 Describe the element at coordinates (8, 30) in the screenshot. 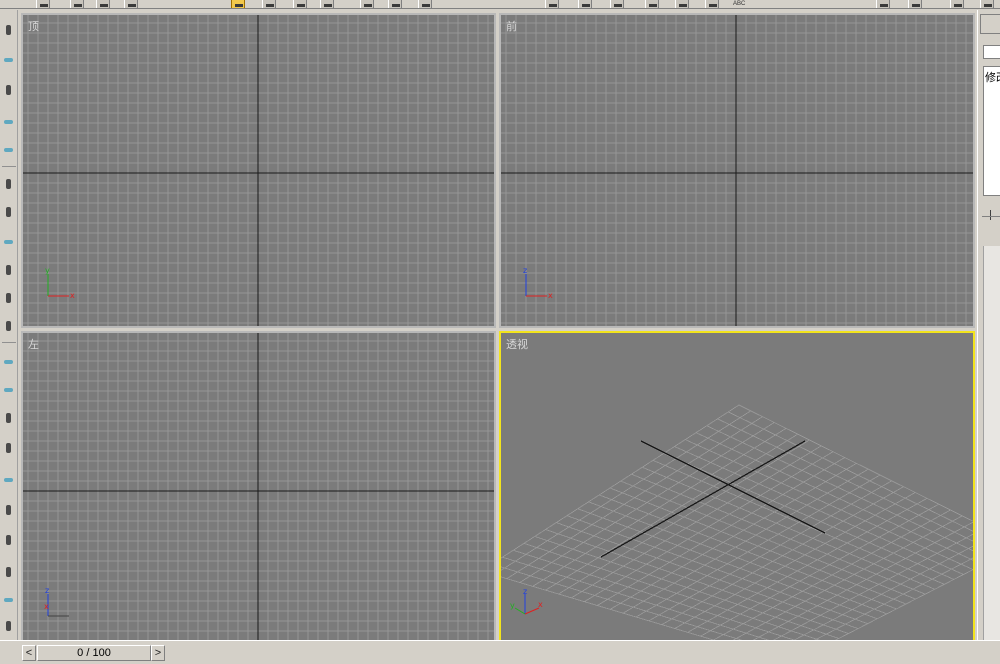

I see `create-icon` at that location.